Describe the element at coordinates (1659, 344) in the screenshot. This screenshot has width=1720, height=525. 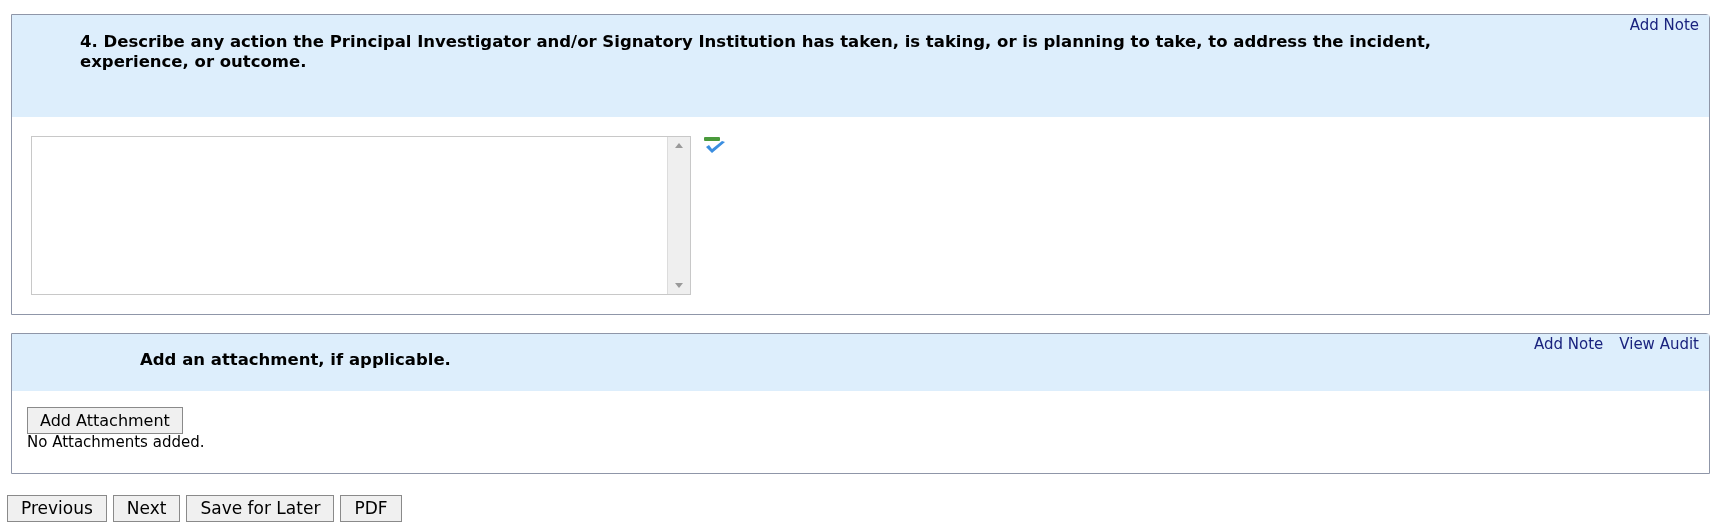
I see `header-link: View Audit` at that location.